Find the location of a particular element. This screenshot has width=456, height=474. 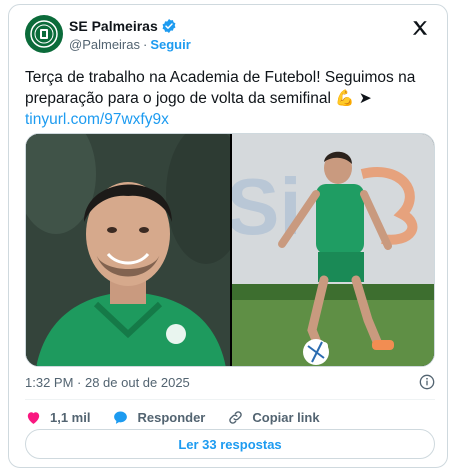

copy-link-label: Copiar link is located at coordinates (286, 417).